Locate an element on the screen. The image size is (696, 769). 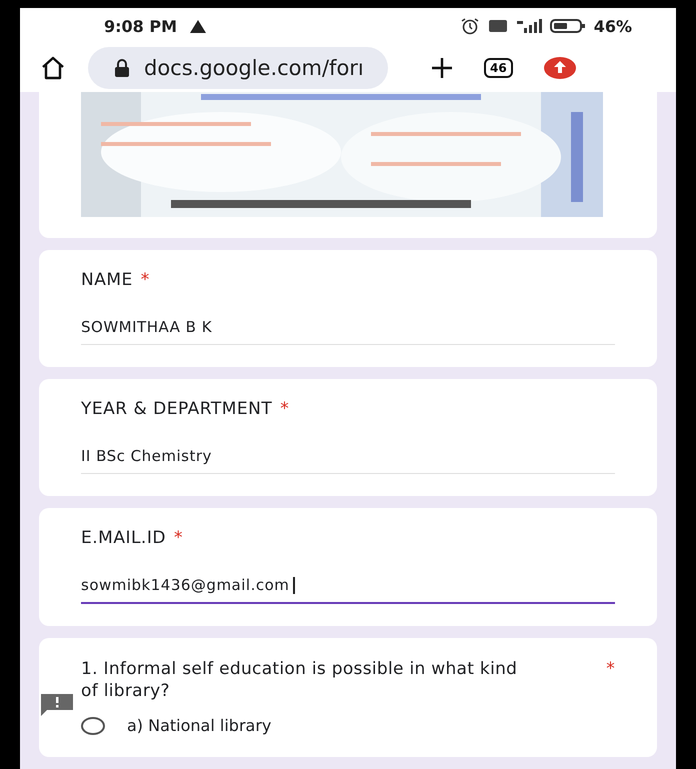
battery-icon is located at coordinates (568, 26).